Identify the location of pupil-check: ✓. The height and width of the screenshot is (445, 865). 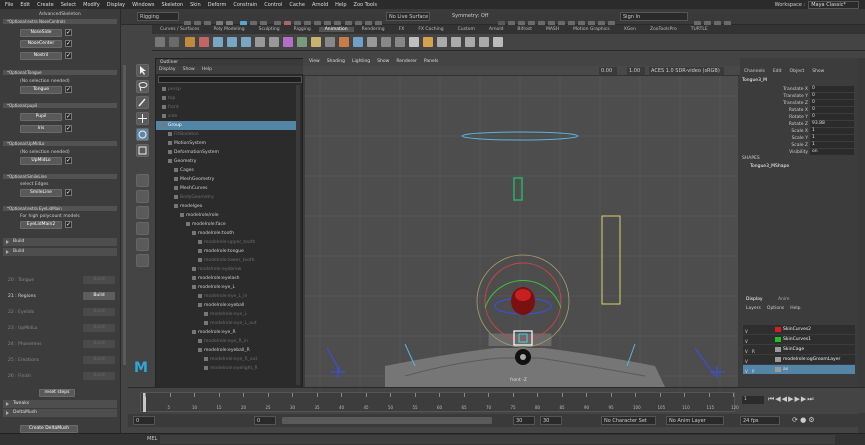
(68, 116).